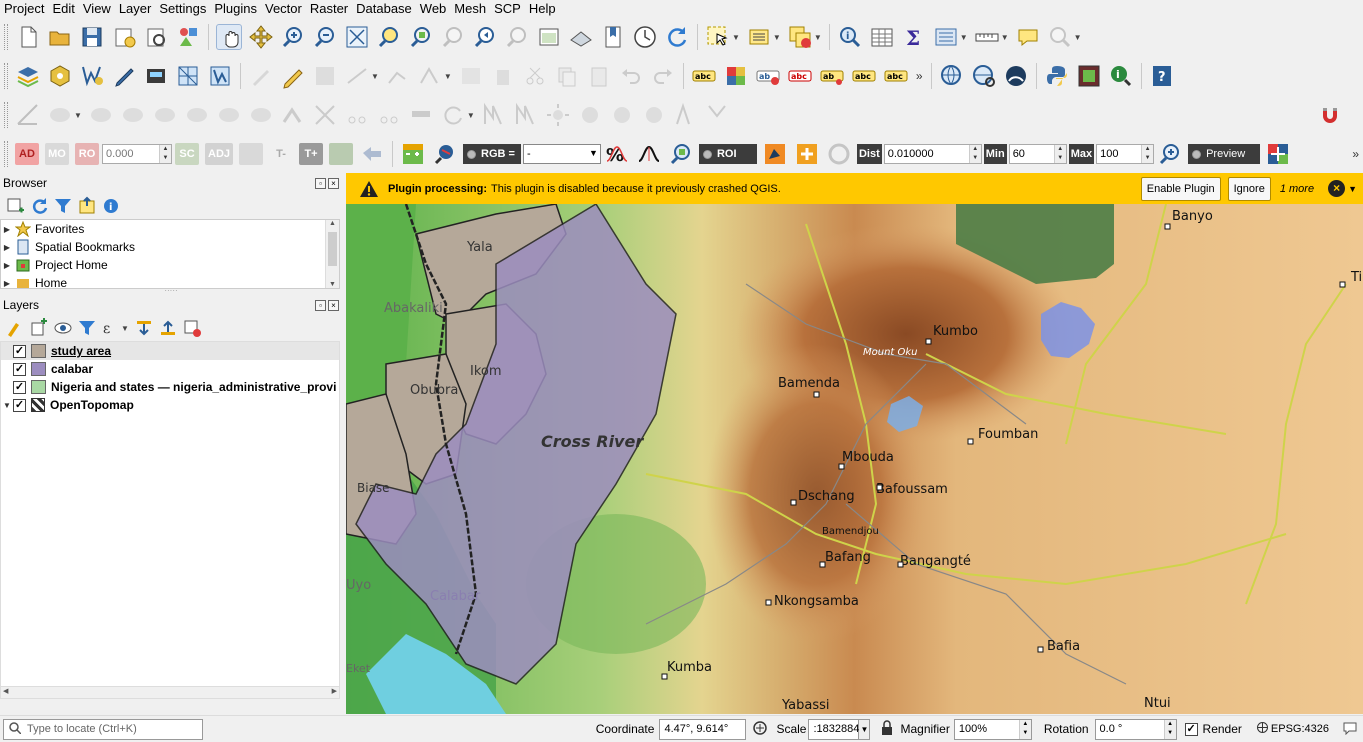 This screenshot has width=1363, height=742. What do you see at coordinates (421, 115) in the screenshot?
I see `merge-features-icon` at bounding box center [421, 115].